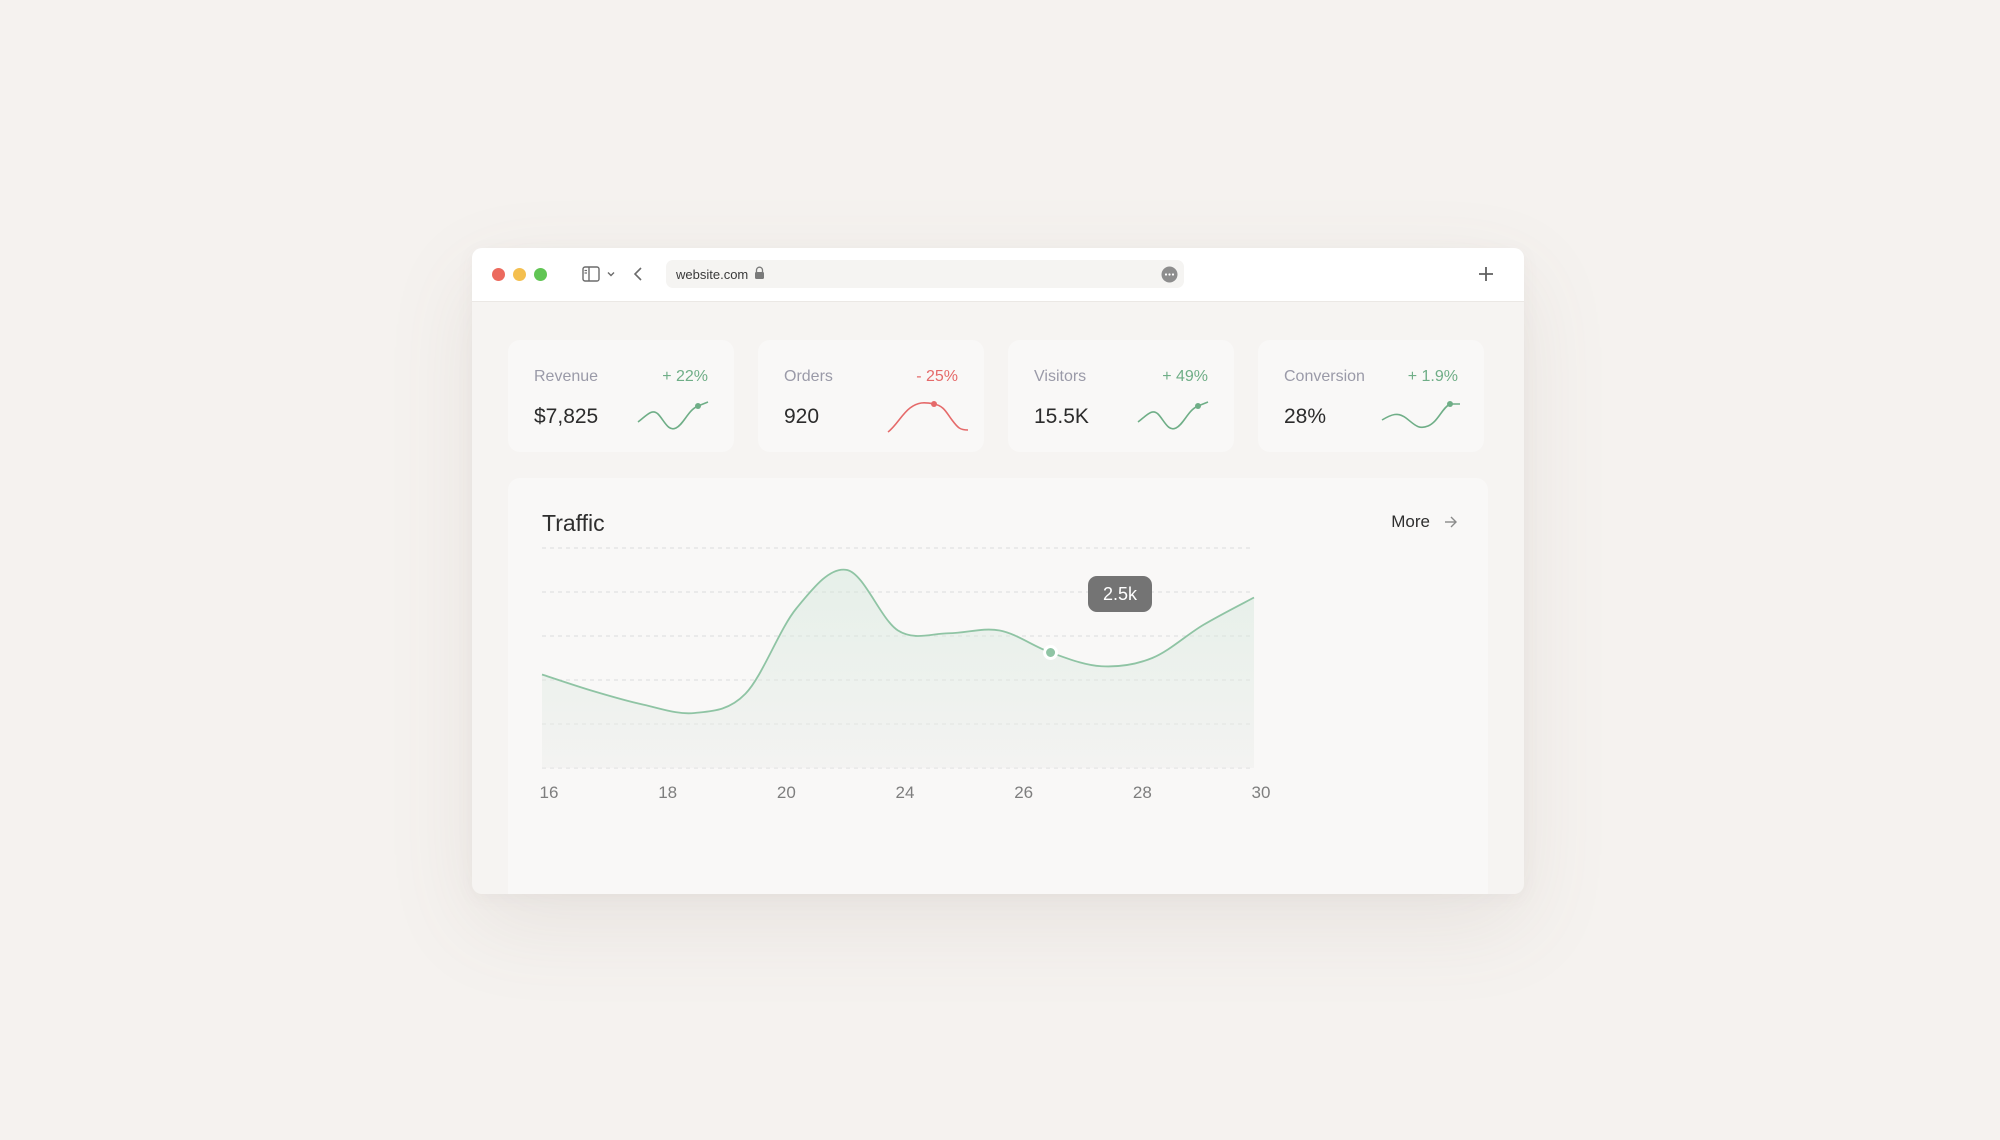  I want to click on chart-title: Traffic, so click(573, 523).